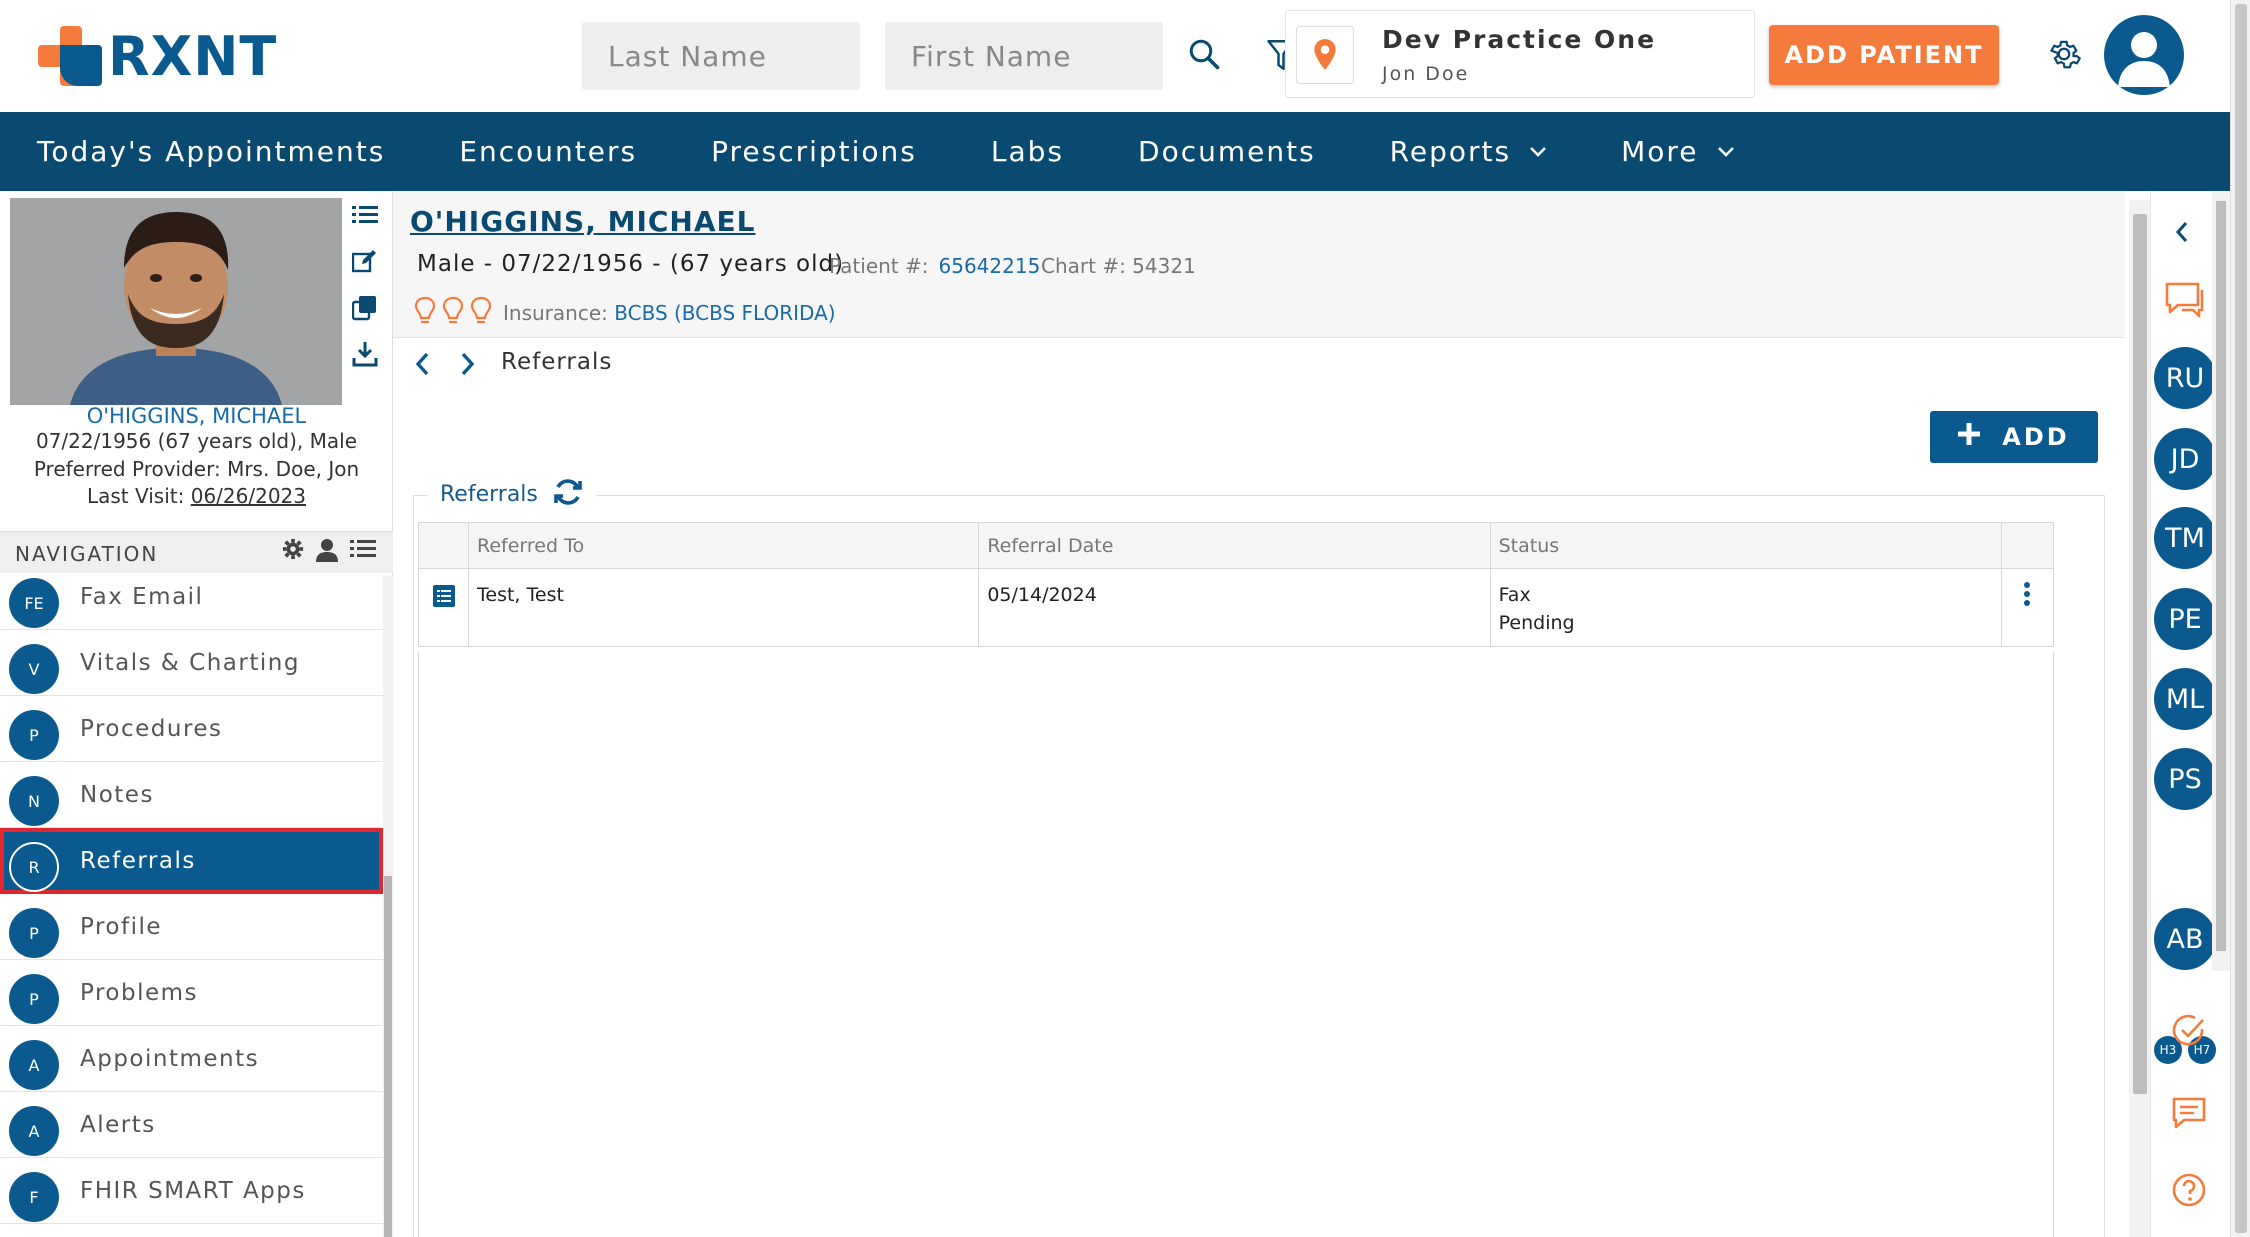 This screenshot has width=2250, height=1237. What do you see at coordinates (34, 1197) in the screenshot?
I see `nav-item-badge: F` at bounding box center [34, 1197].